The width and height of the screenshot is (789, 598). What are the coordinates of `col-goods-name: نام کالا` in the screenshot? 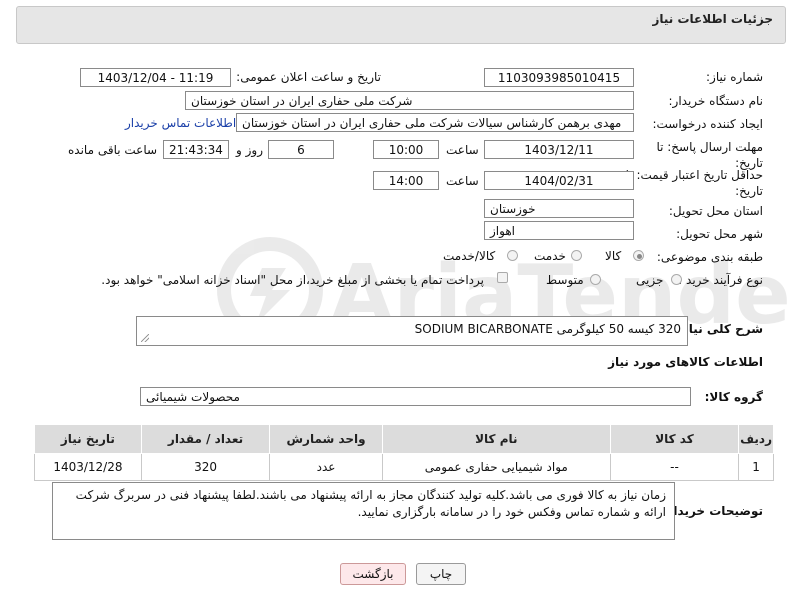 It's located at (496, 439).